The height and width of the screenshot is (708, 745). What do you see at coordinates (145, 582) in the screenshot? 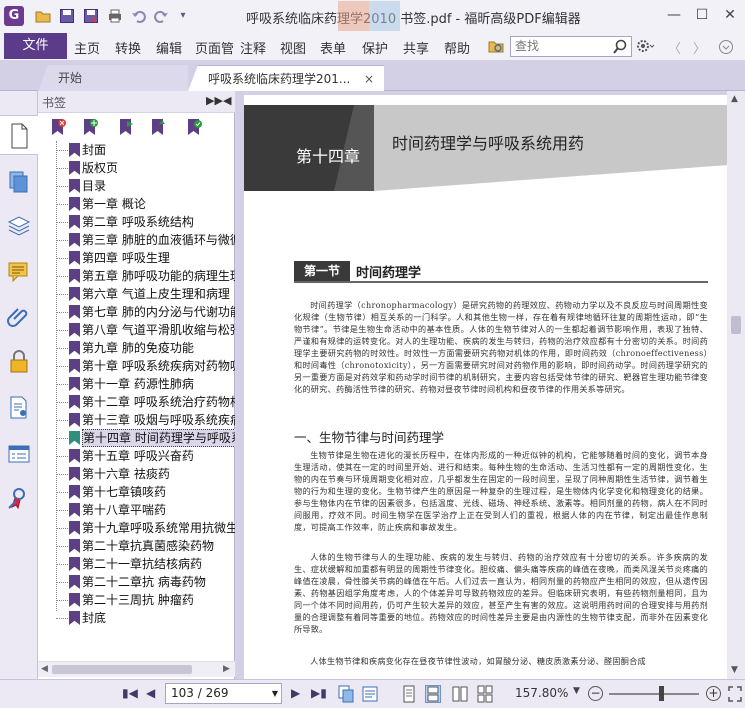
I see `bookmark-item: 第二十二章抗 病毒药物` at bounding box center [145, 582].